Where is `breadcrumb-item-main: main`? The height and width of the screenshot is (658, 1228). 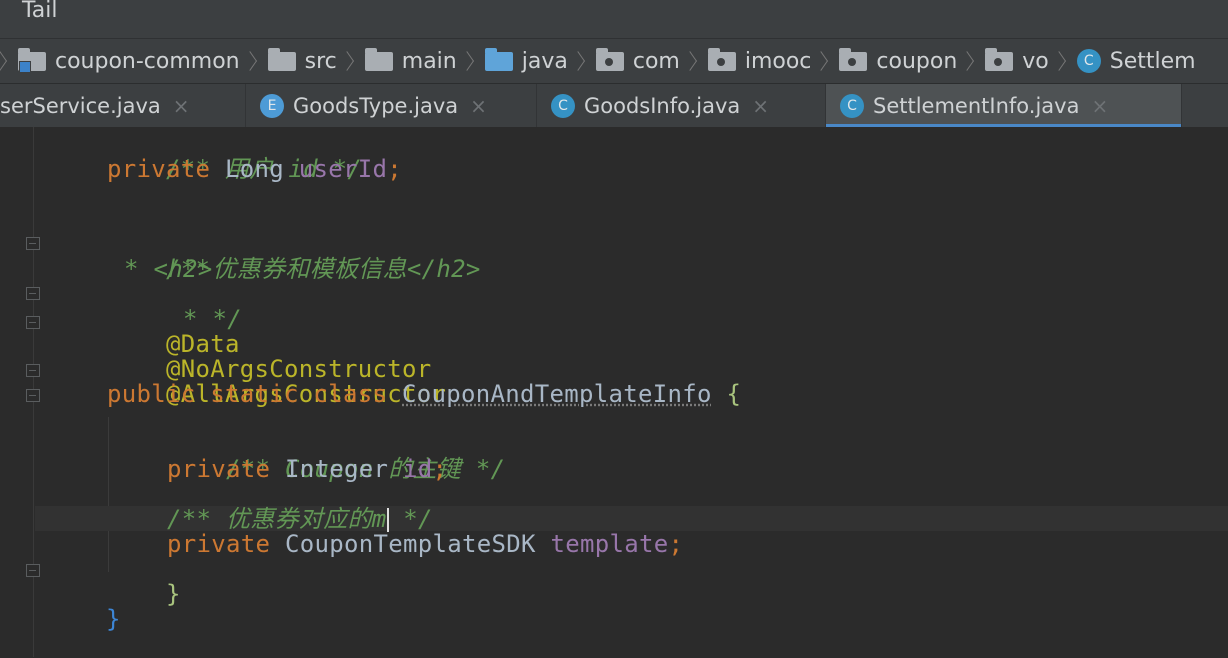
breadcrumb-item-main: main is located at coordinates (397, 61).